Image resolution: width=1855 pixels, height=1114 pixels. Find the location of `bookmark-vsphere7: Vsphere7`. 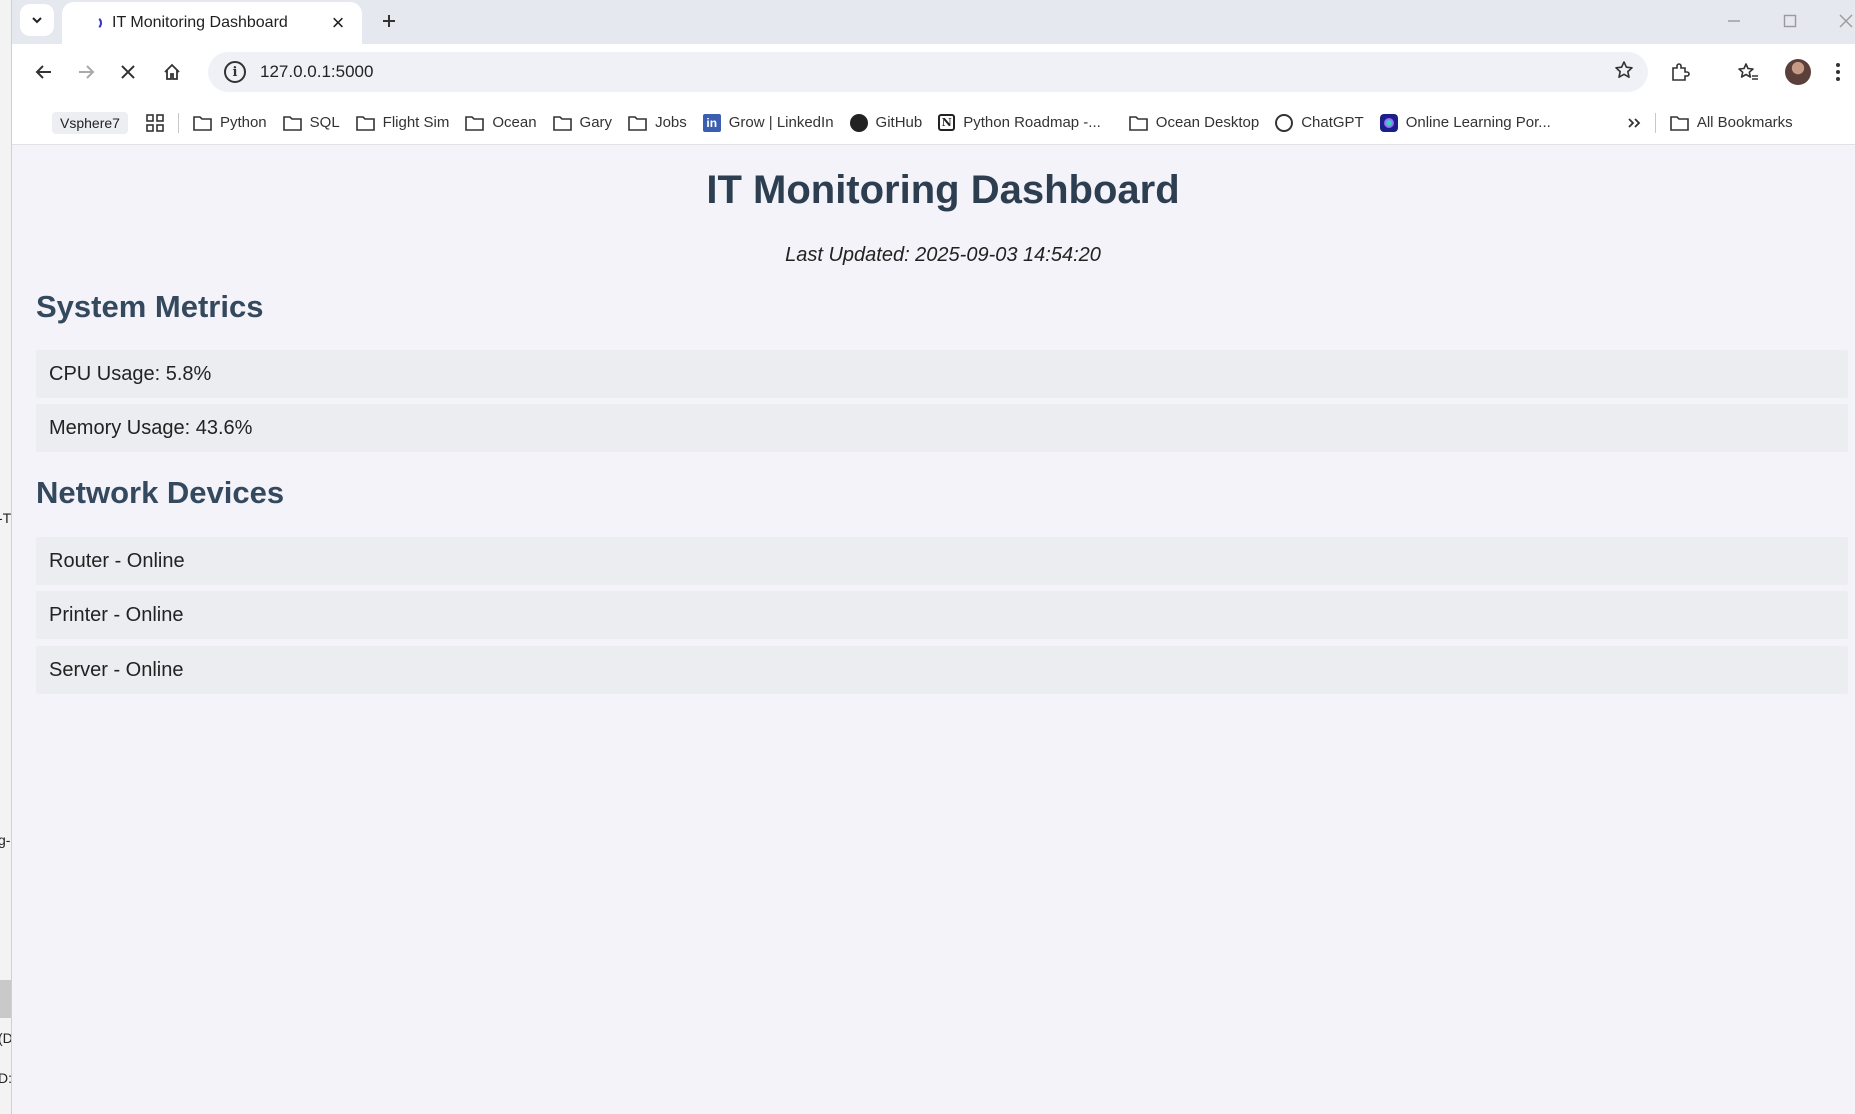

bookmark-vsphere7: Vsphere7 is located at coordinates (90, 122).